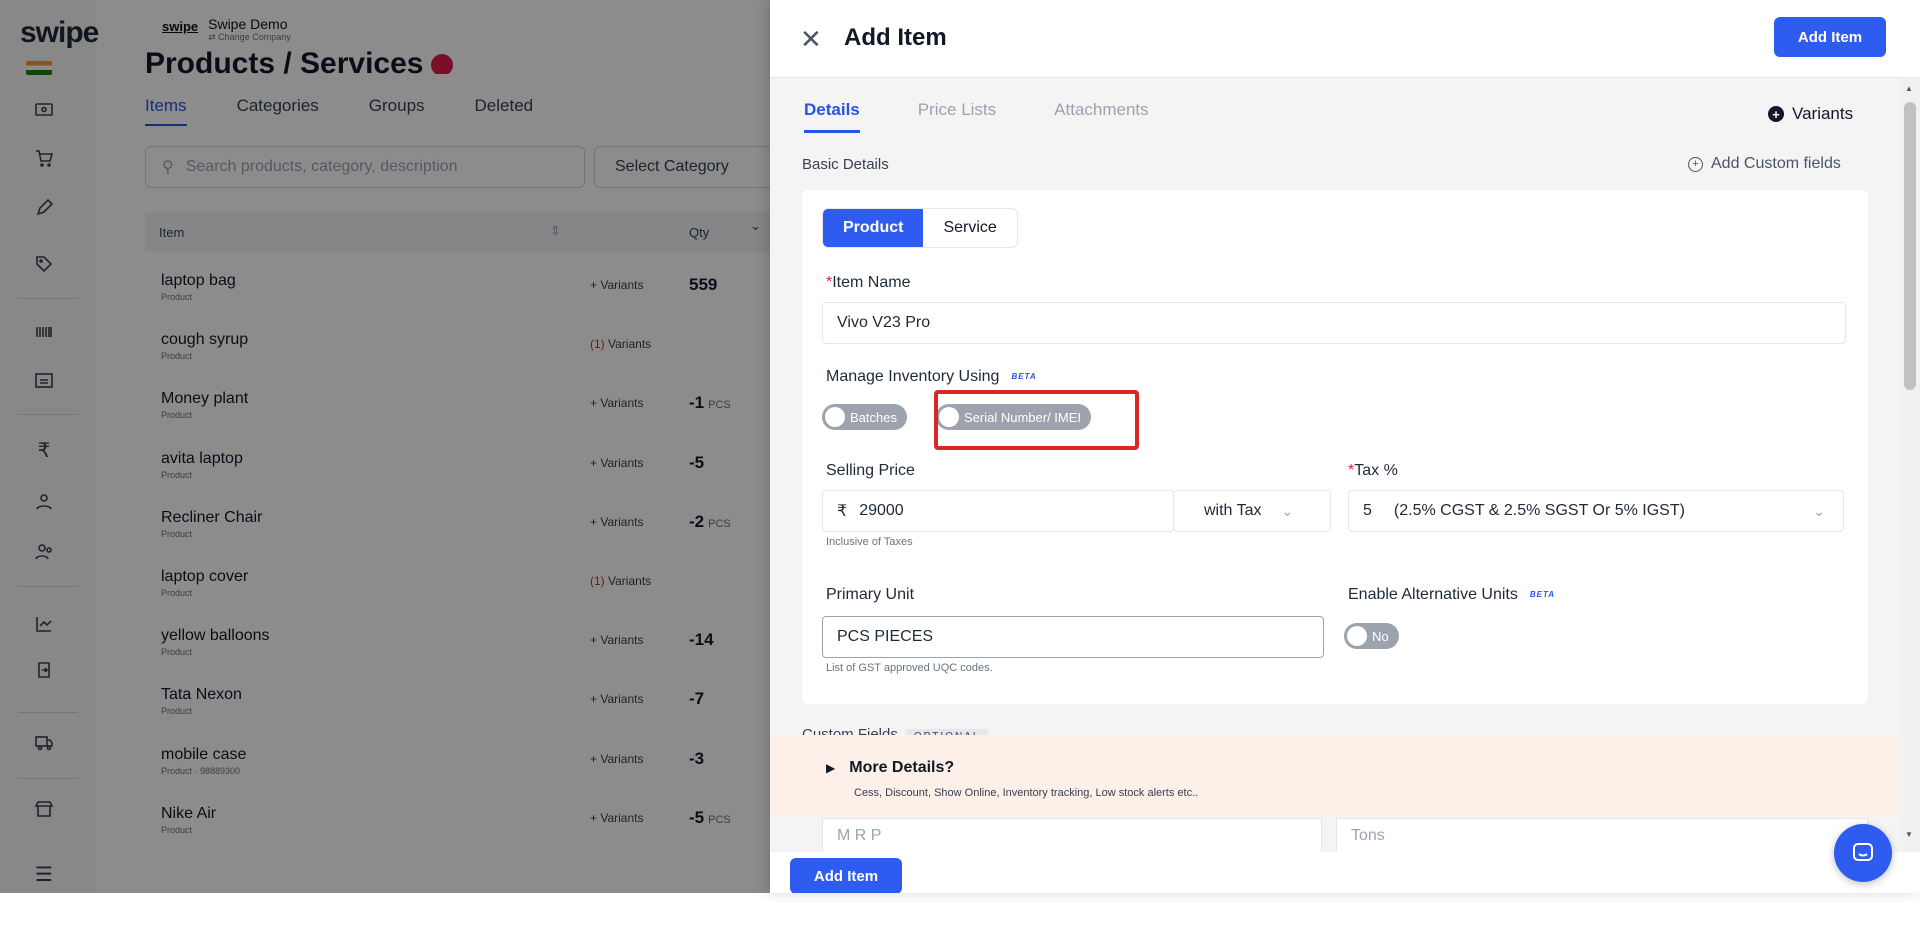  Describe the element at coordinates (1233, 510) in the screenshot. I see `with-tax-label: with Tax` at that location.